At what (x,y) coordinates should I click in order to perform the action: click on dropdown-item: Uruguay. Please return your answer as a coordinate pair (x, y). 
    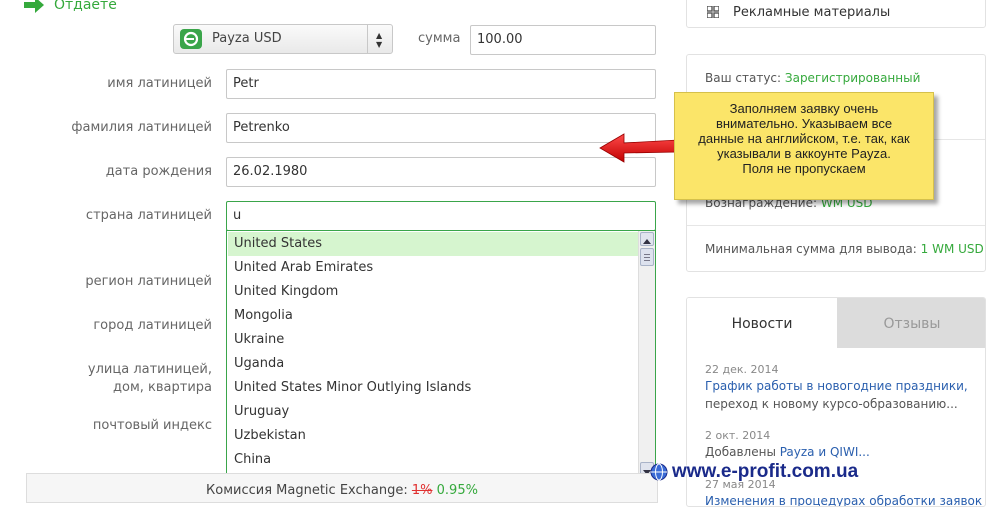
    Looking at the image, I should click on (433, 412).